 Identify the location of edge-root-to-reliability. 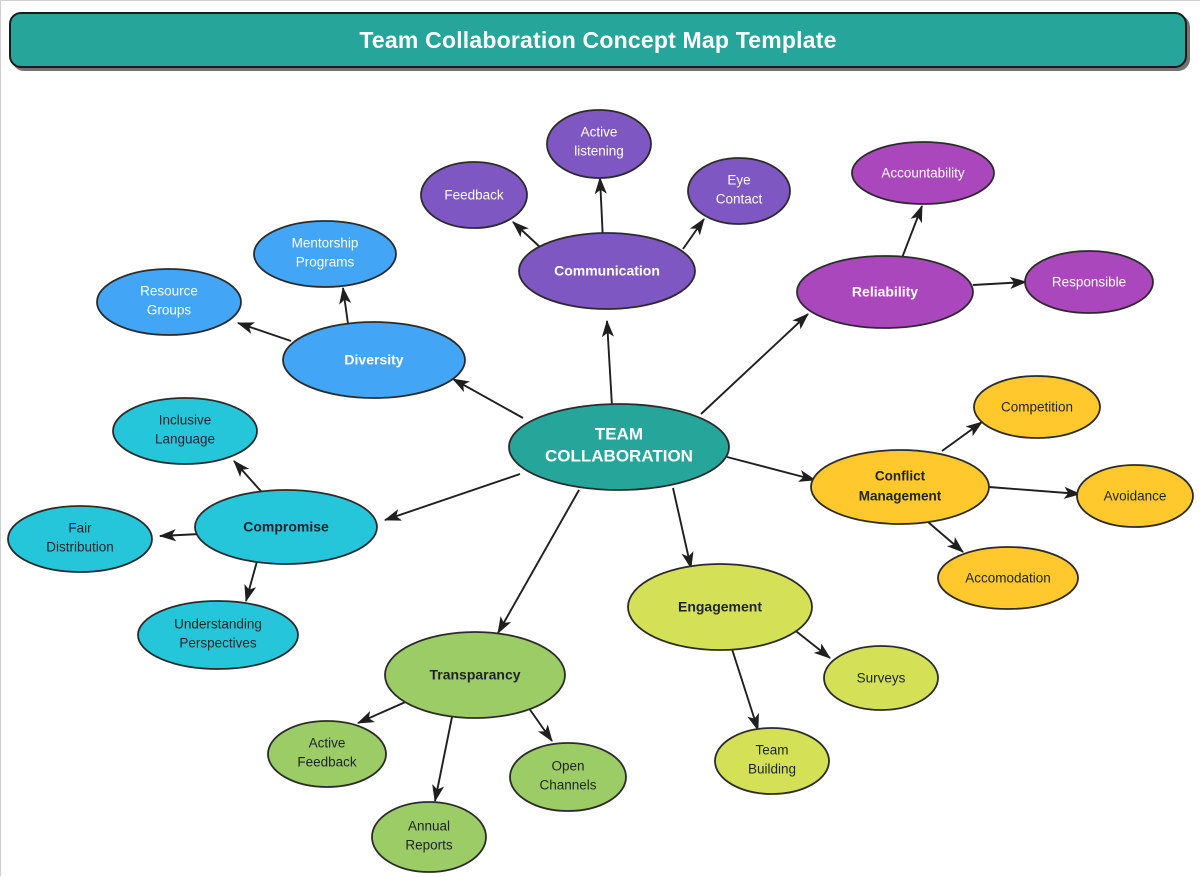
(754, 364).